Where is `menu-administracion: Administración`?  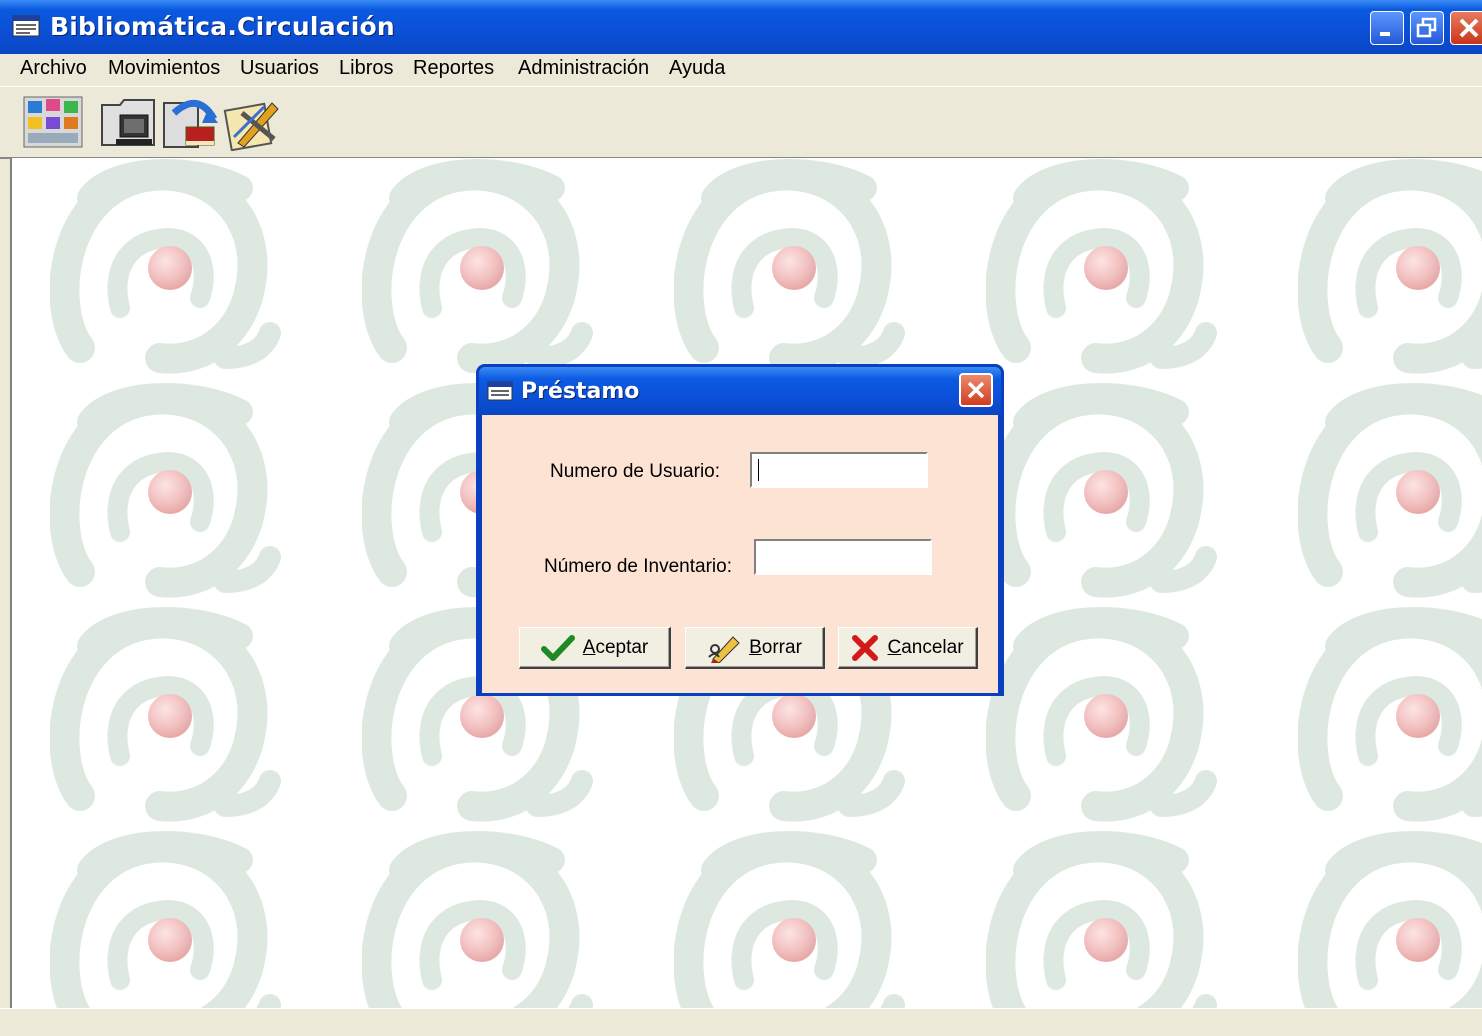 menu-administracion: Administración is located at coordinates (583, 68).